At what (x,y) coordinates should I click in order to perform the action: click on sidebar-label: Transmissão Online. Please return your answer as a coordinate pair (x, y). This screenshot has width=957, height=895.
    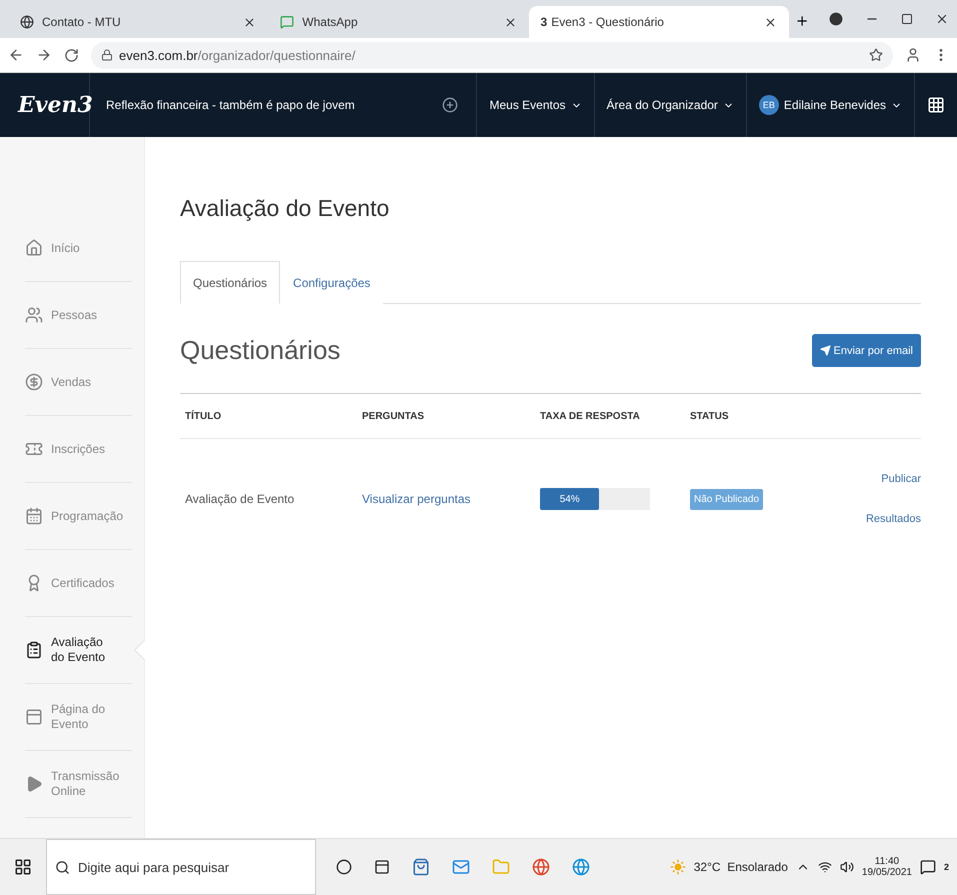
    Looking at the image, I should click on (85, 784).